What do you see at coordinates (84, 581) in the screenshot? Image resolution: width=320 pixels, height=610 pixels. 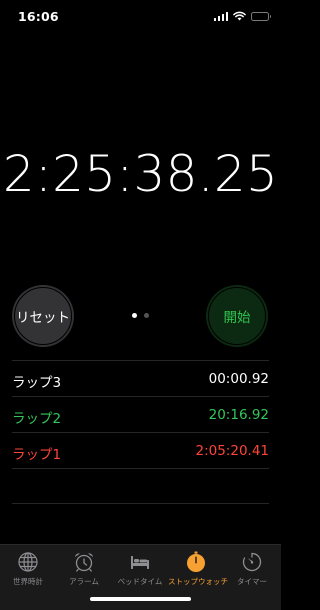 I see `tab-label: アラーム` at bounding box center [84, 581].